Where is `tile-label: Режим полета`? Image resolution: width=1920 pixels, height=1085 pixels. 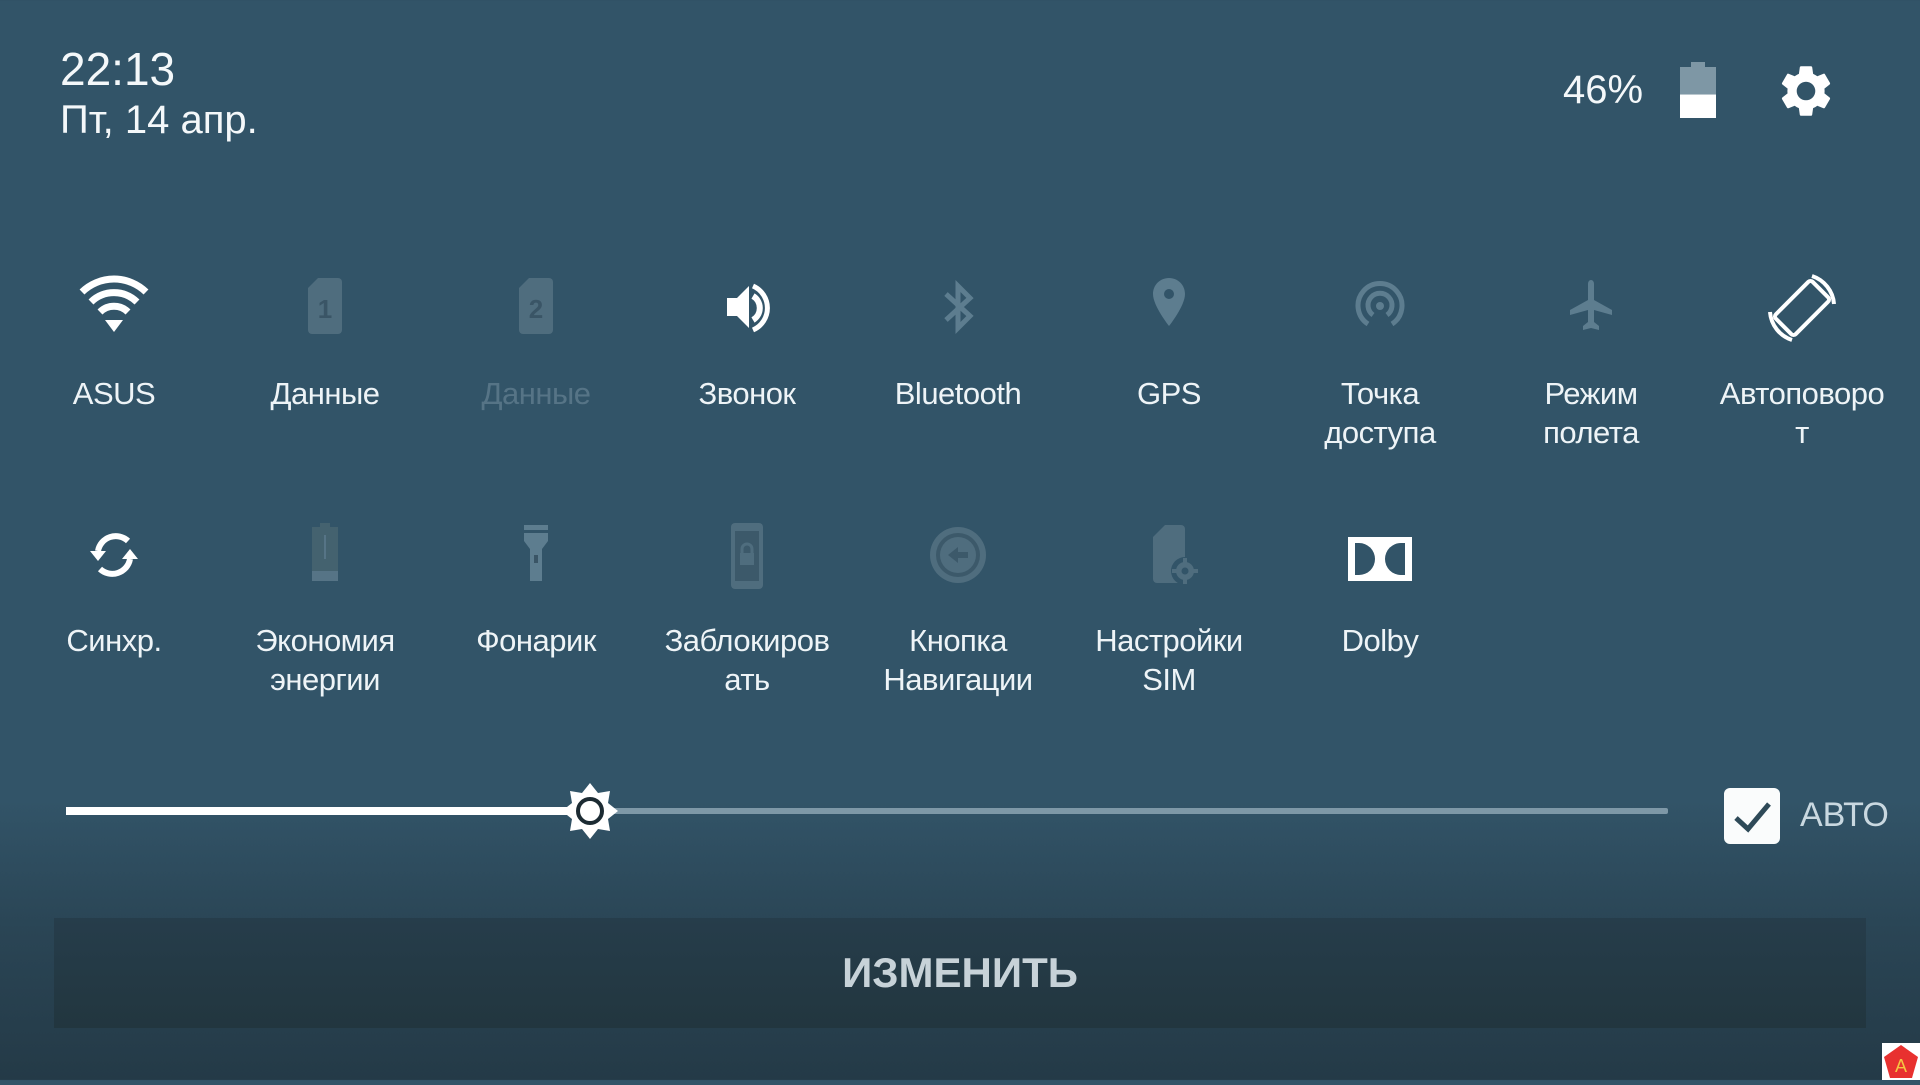 tile-label: Режим полета is located at coordinates (1591, 413).